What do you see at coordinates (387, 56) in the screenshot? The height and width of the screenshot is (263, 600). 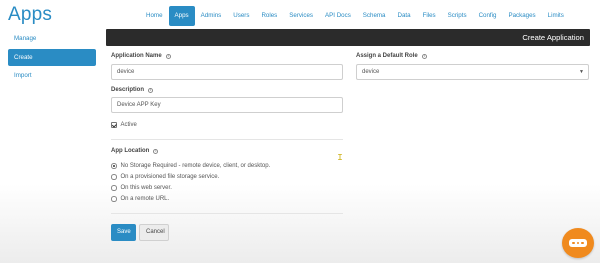 I see `default-role-label-text: Assign a Default Role` at bounding box center [387, 56].